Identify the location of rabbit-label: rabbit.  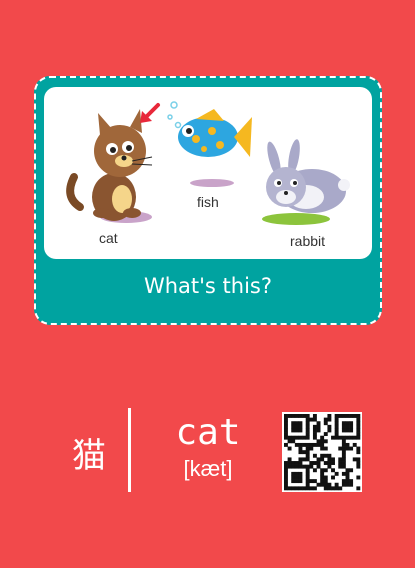
(308, 241).